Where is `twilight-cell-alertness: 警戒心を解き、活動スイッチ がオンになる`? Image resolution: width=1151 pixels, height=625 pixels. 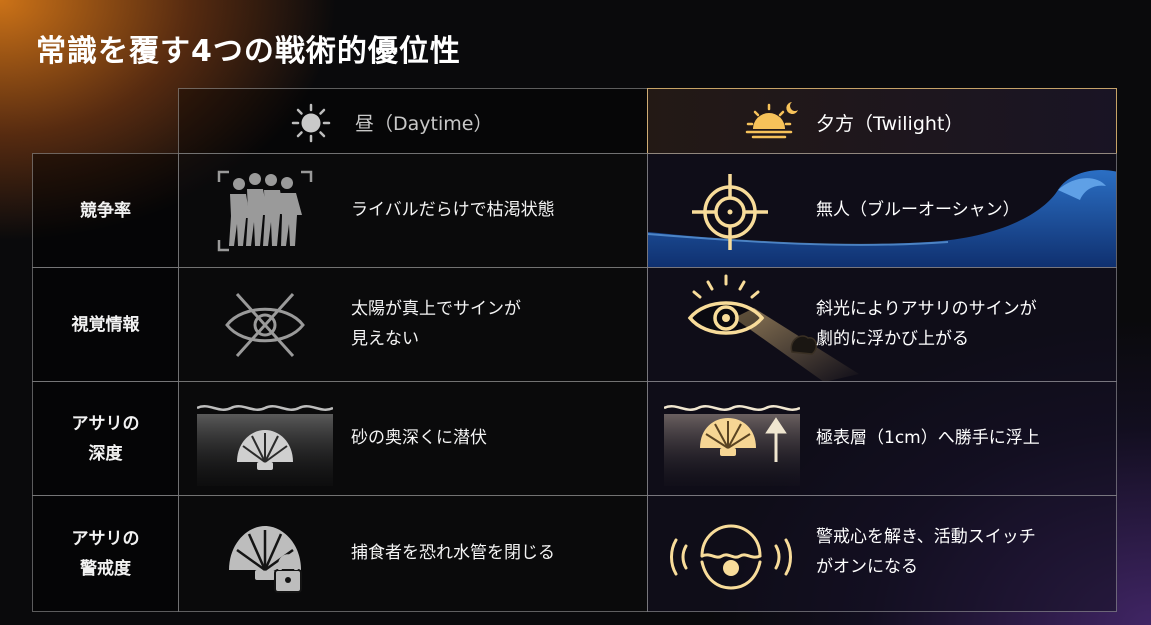
twilight-cell-alertness: 警戒心を解き、活動スイッチ がオンになる is located at coordinates (882, 553).